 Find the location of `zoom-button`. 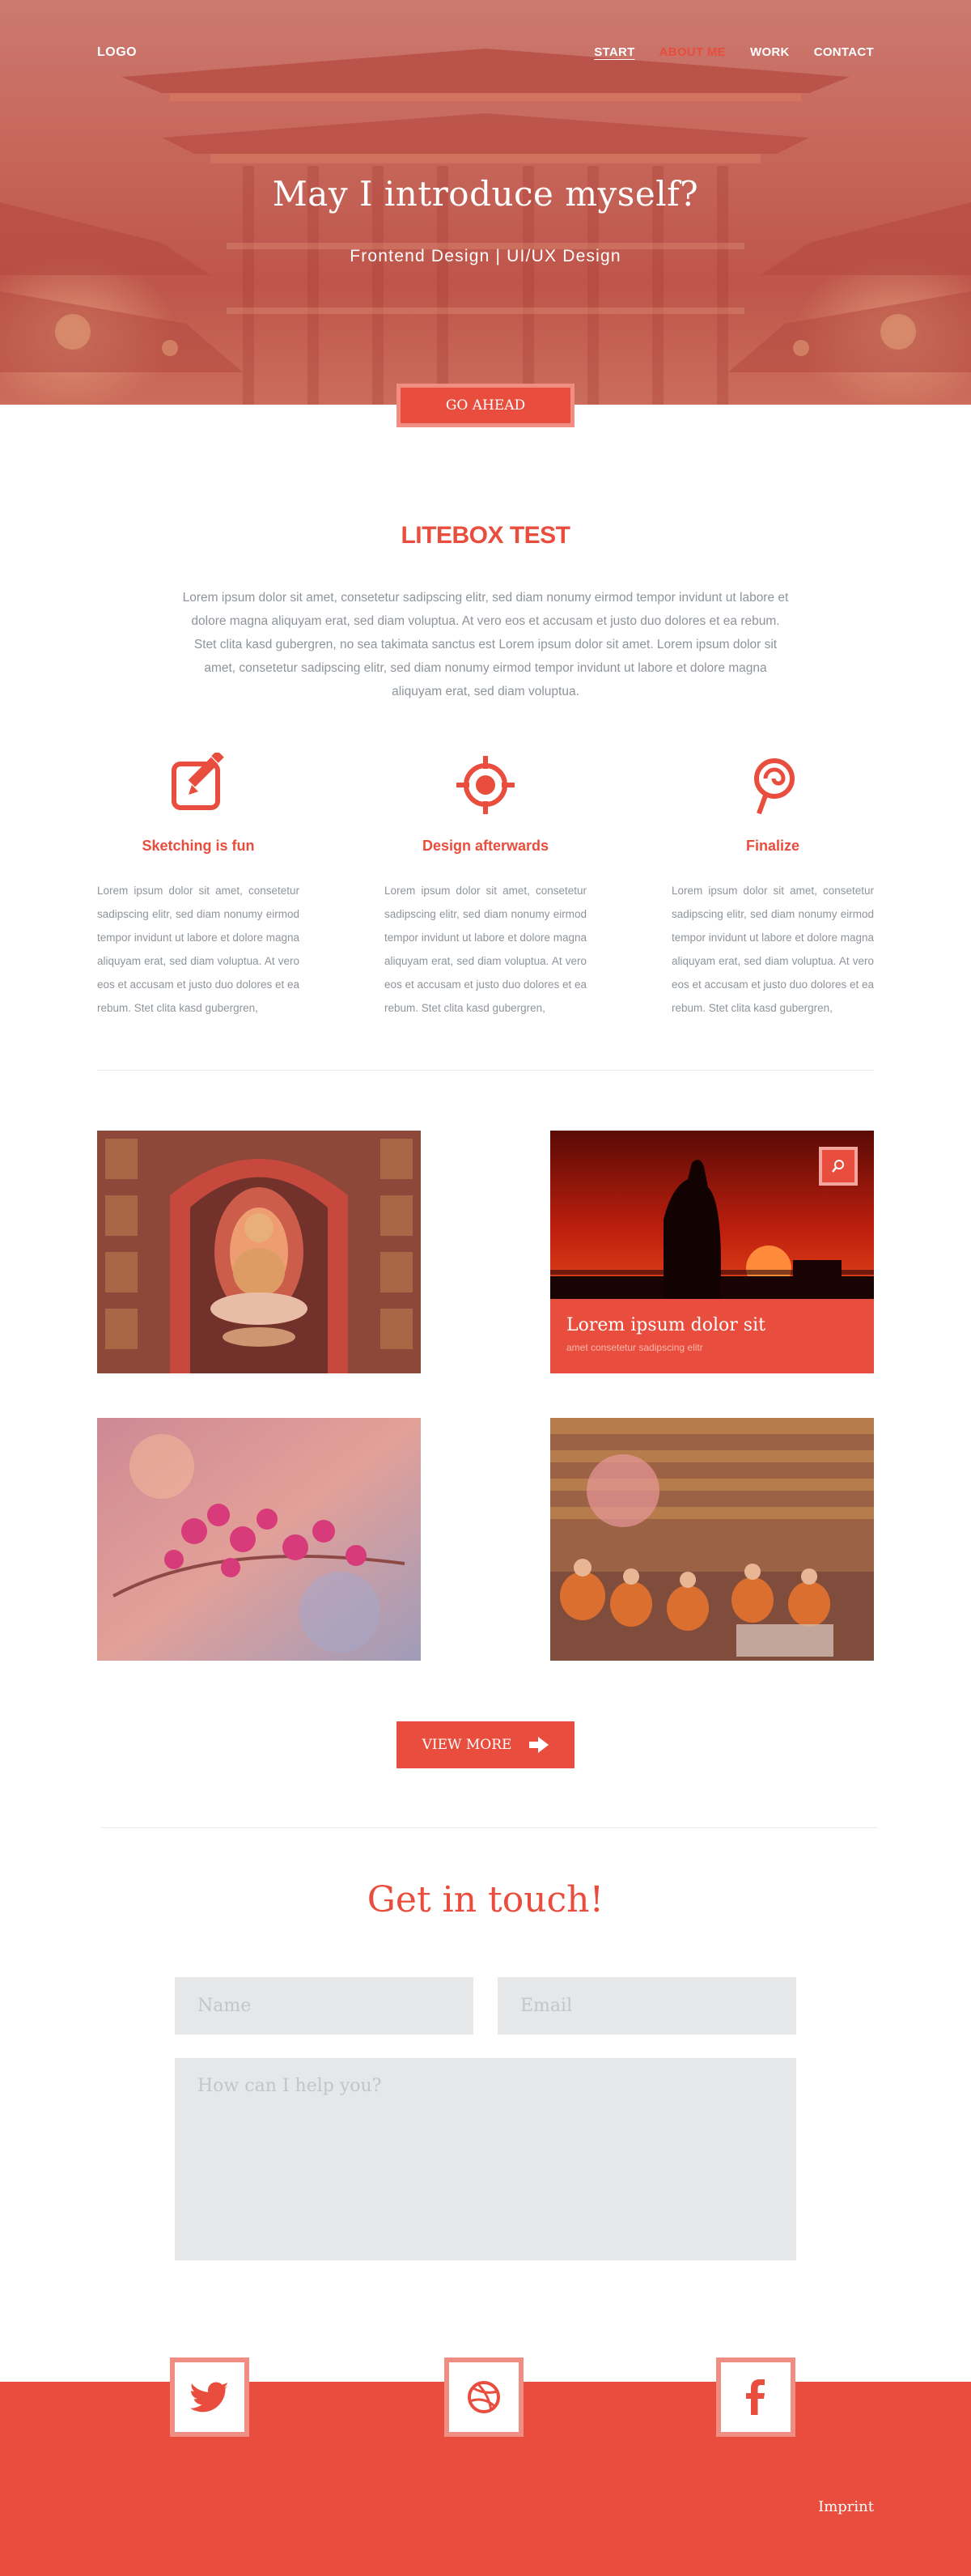

zoom-button is located at coordinates (839, 1166).